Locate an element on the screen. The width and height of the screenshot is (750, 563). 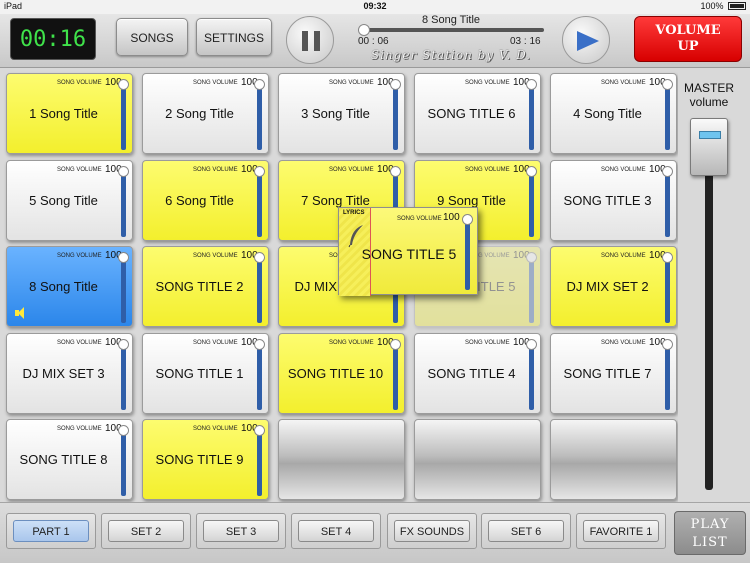
pad-title: 8 Song Title is located at coordinates (63, 286).